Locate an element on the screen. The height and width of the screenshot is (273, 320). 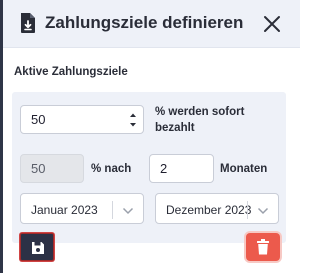
start-month-value: Januar 2023 is located at coordinates (64, 210).